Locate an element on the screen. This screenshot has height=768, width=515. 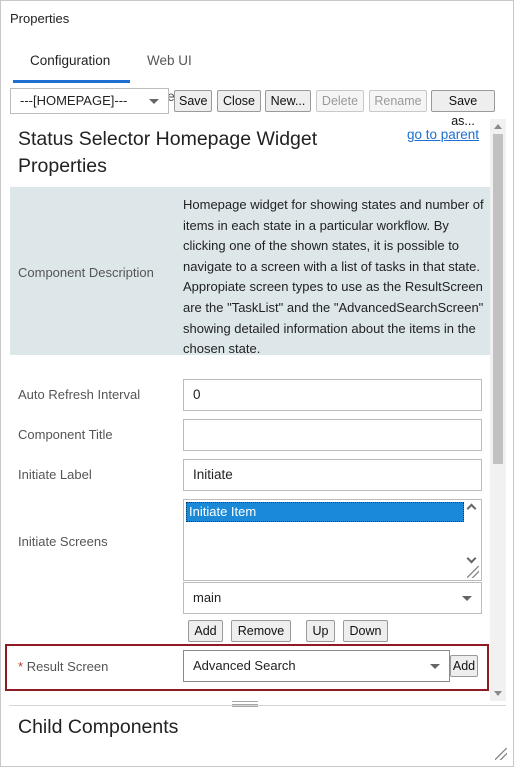
move-up-button: Up is located at coordinates (320, 631).